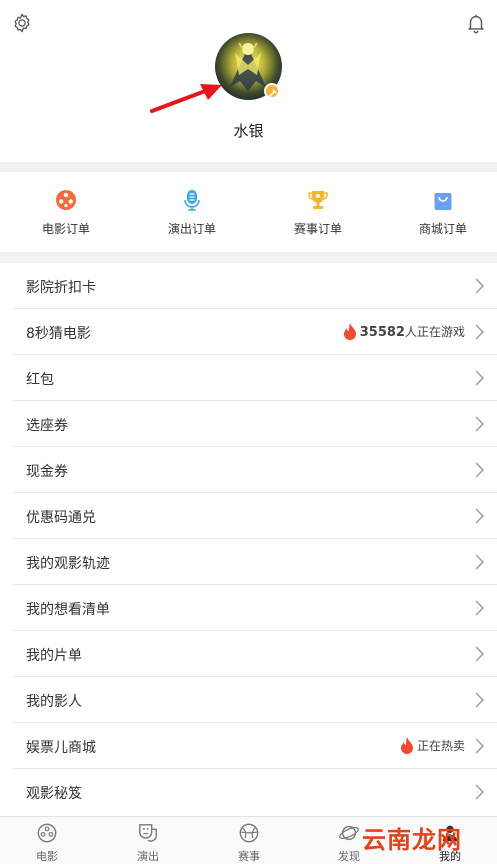  I want to click on watermark-logo: 云南龙网, so click(412, 839).